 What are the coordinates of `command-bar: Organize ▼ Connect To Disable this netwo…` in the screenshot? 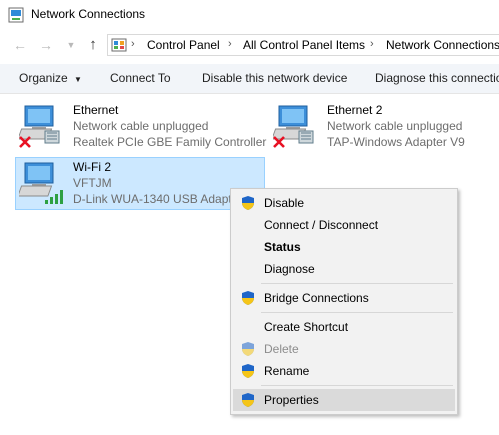 It's located at (249, 79).